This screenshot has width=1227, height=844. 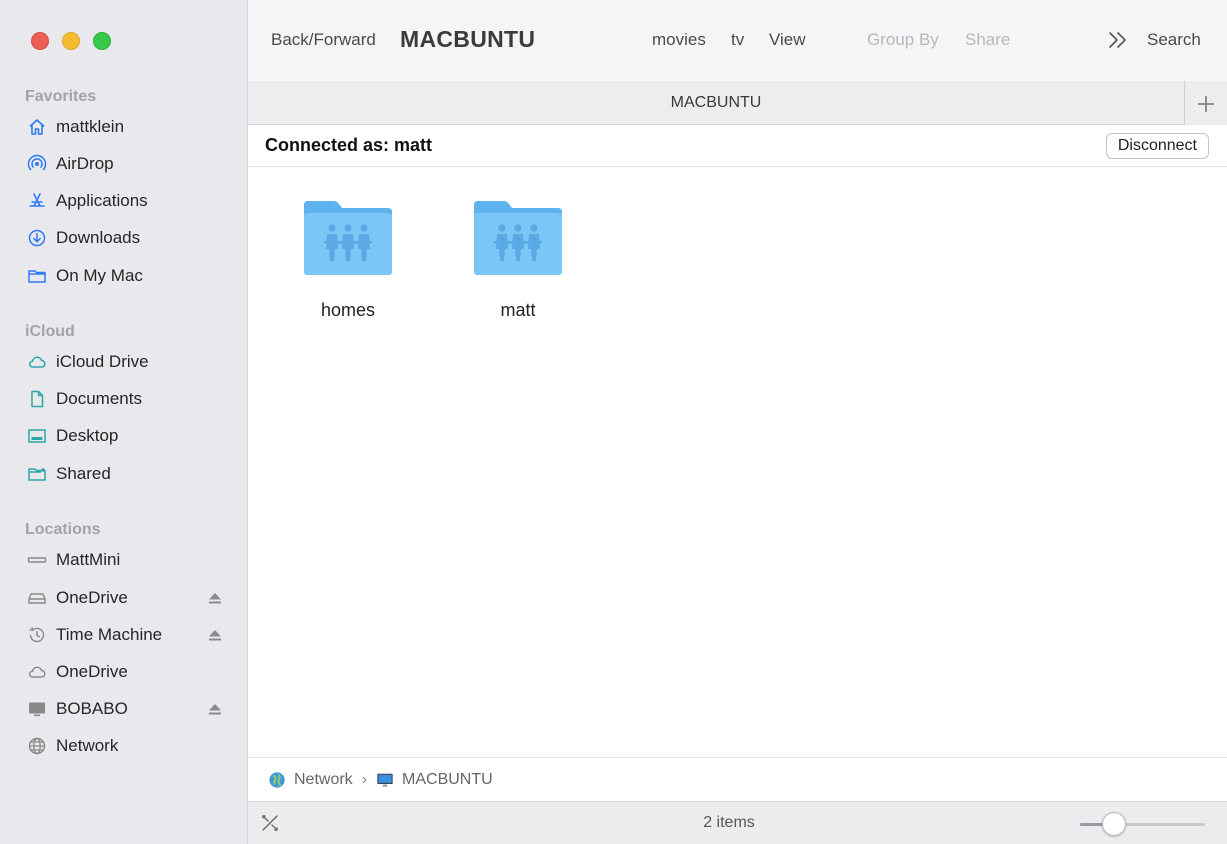 What do you see at coordinates (37, 127) in the screenshot?
I see `home-icon` at bounding box center [37, 127].